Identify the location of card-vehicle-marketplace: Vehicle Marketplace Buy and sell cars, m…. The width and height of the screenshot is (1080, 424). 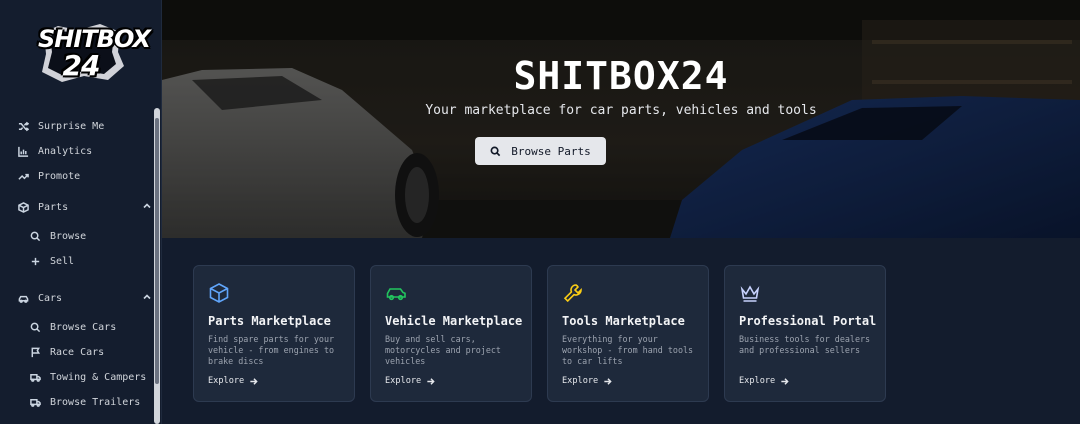
(451, 333).